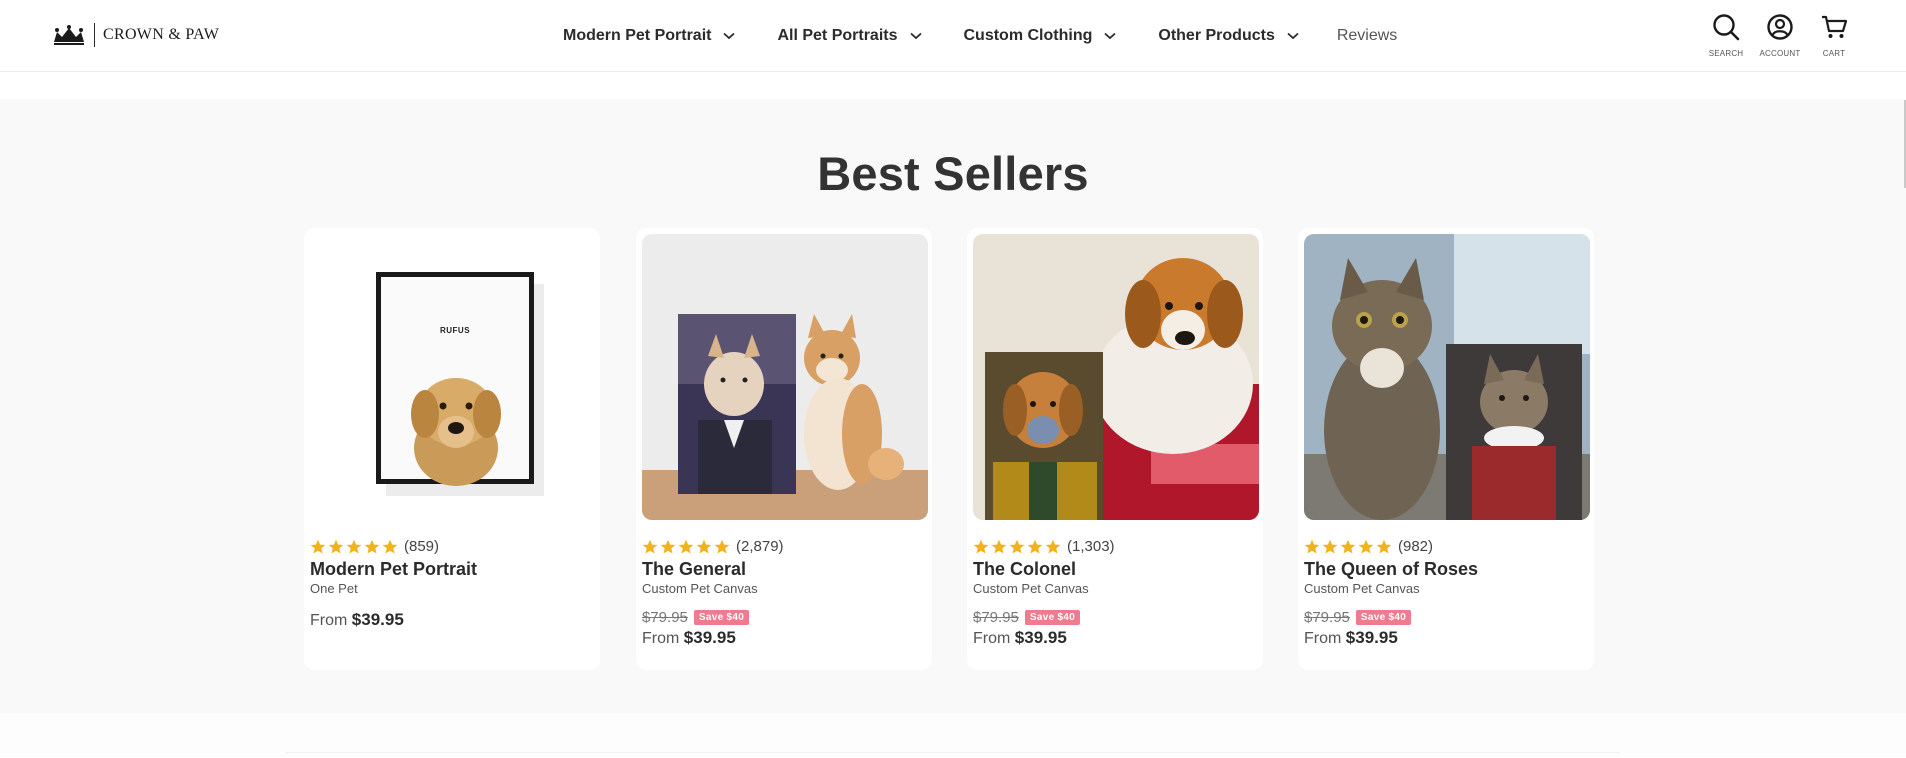 The image size is (1906, 758). What do you see at coordinates (760, 546) in the screenshot?
I see `review-count: (2,879)` at bounding box center [760, 546].